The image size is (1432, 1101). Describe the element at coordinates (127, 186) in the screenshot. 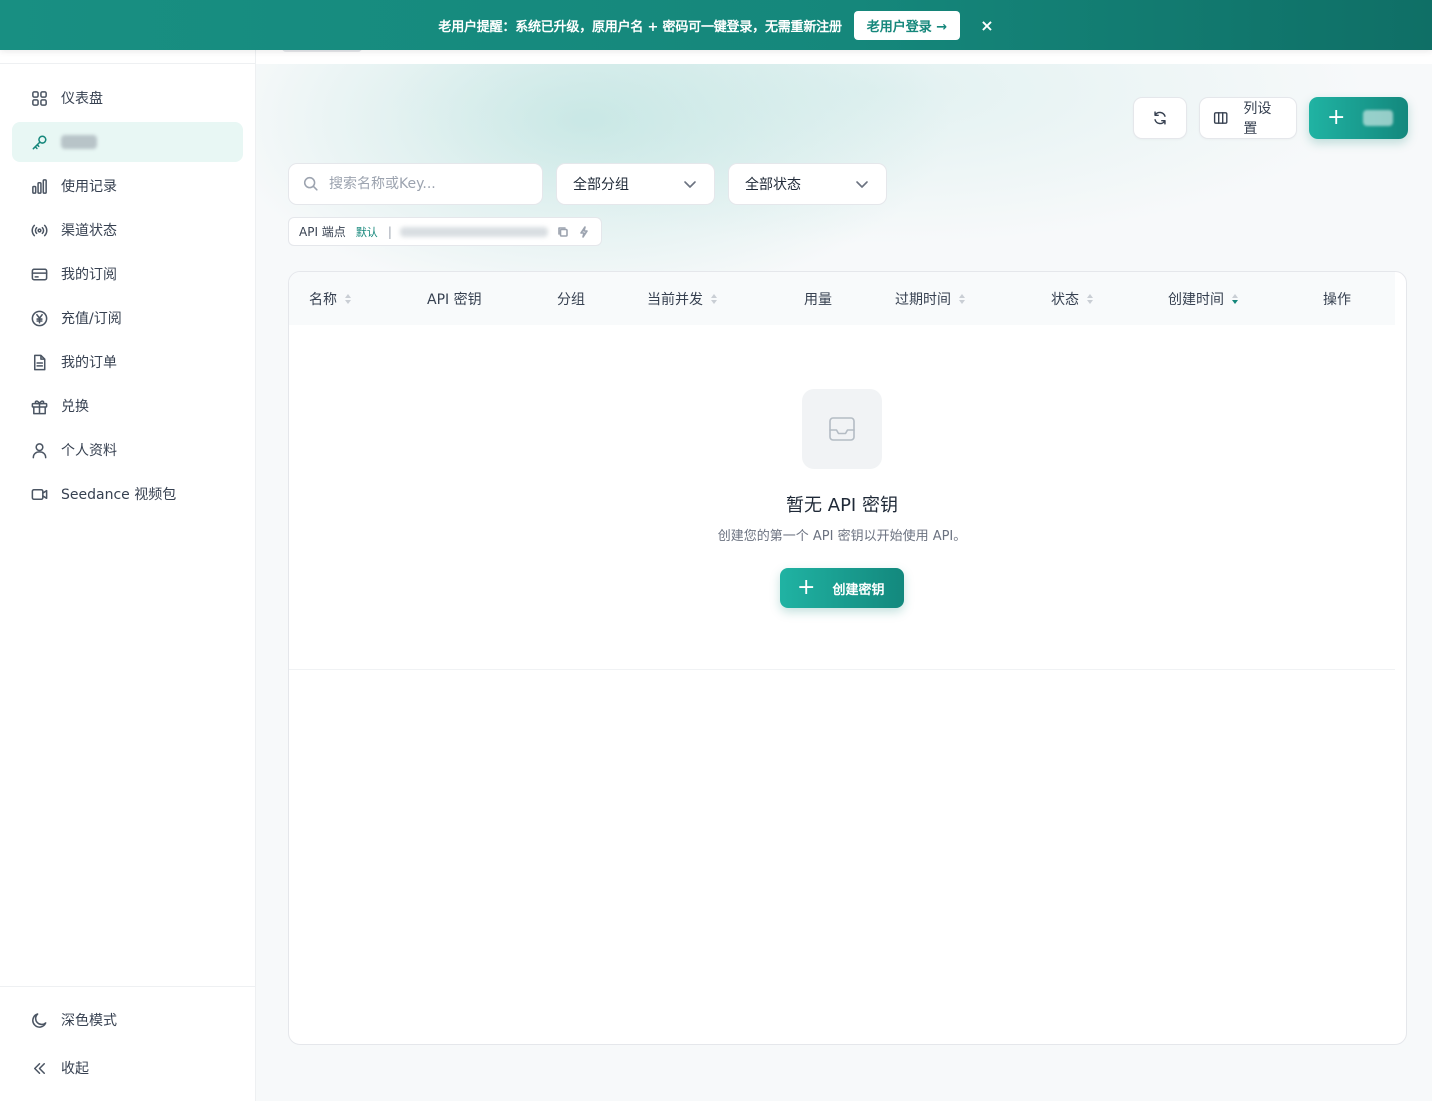

I see `sidebar-item-usage: 使用记录` at that location.